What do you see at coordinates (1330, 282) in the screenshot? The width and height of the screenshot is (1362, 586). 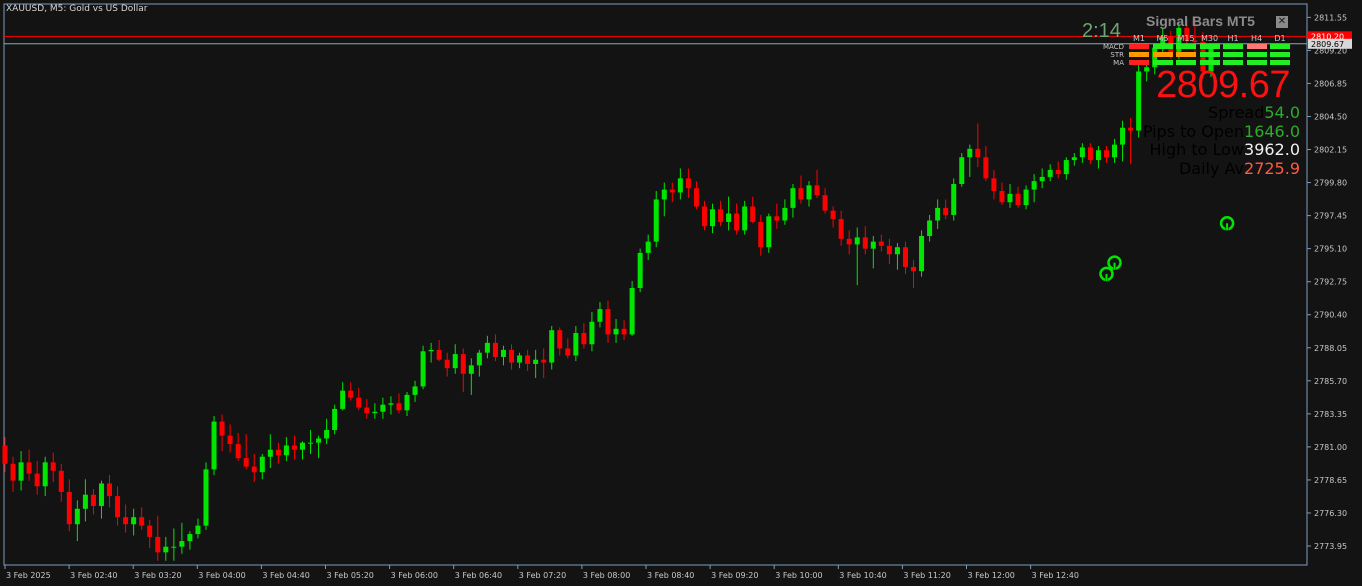 I see `y-tick-label: 2792.75` at bounding box center [1330, 282].